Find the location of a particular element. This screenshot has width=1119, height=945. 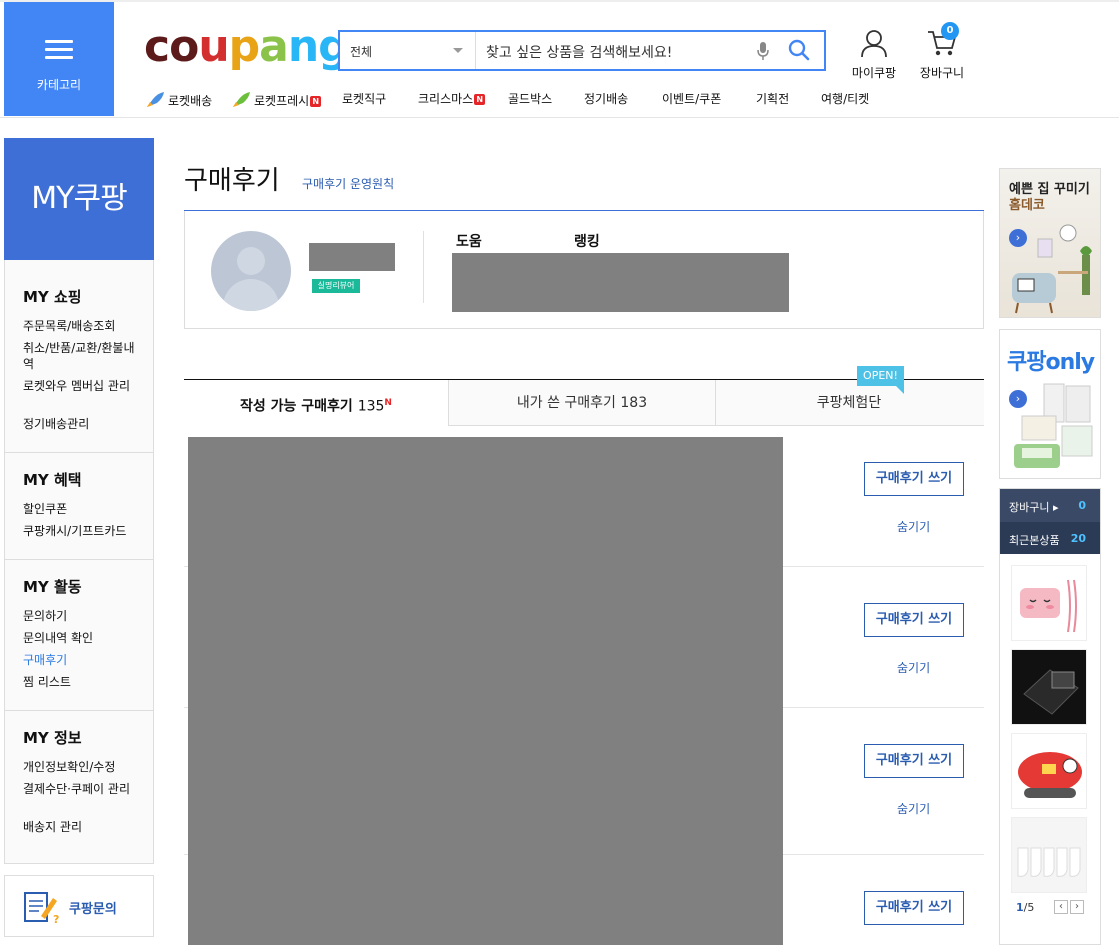

search-scope-select: 전체 is located at coordinates (408, 50).